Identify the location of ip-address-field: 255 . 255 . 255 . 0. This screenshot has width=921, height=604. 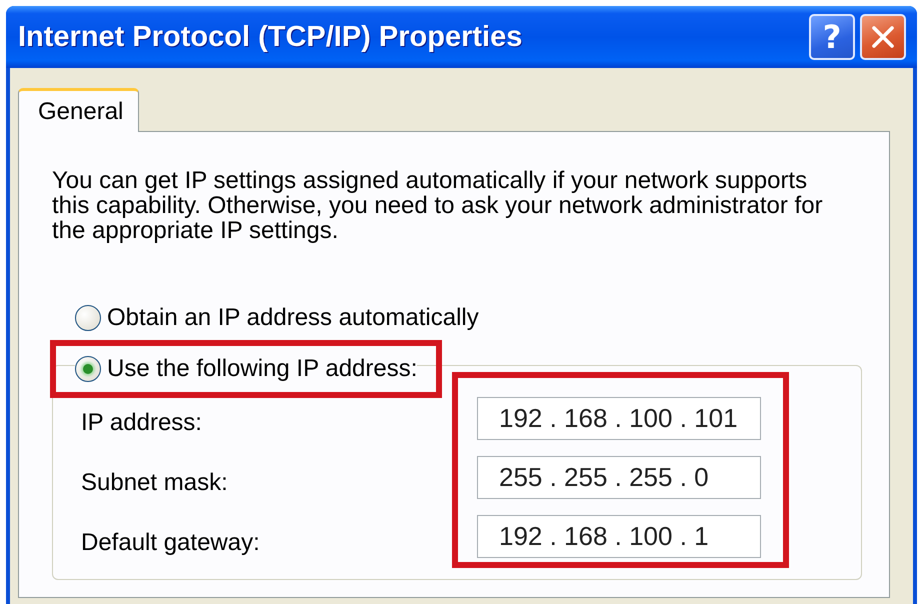
(619, 477).